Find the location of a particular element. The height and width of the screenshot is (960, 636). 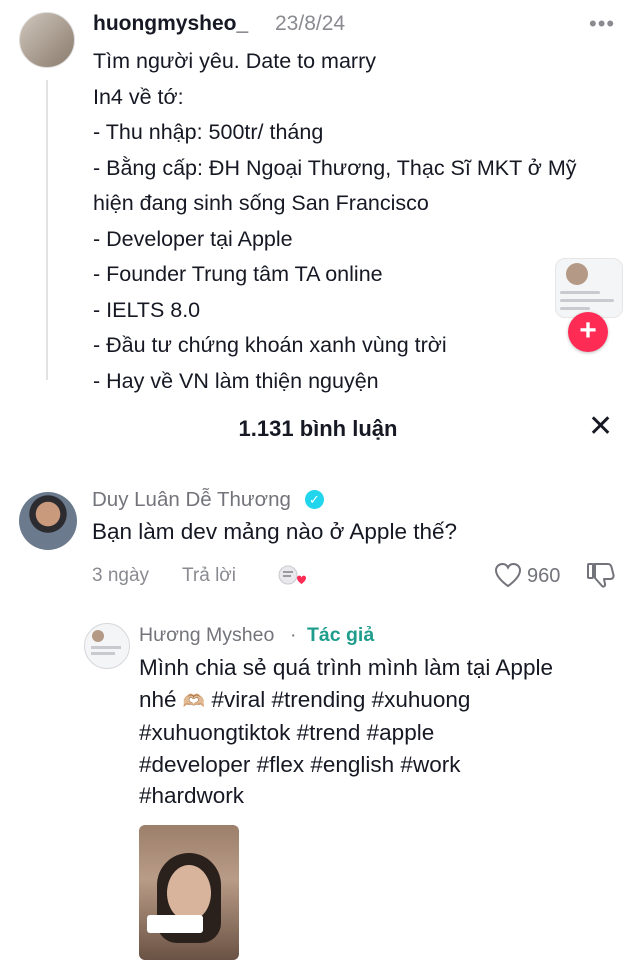

reply-button: Trả lời is located at coordinates (209, 576).